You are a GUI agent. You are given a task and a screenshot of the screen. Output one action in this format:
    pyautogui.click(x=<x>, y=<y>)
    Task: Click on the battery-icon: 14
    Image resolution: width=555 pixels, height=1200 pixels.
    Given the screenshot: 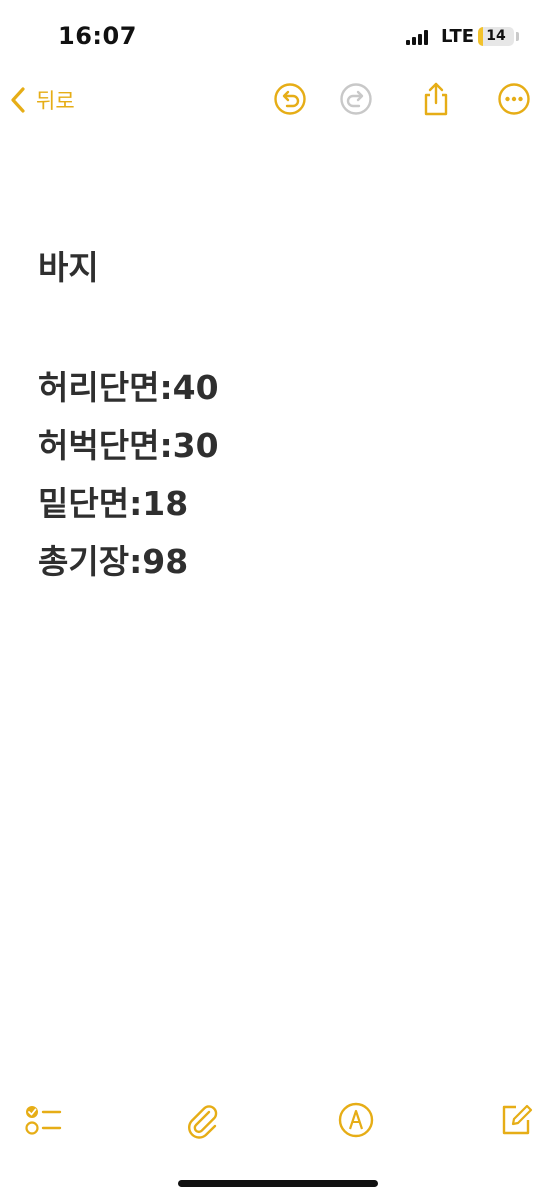 What is the action you would take?
    pyautogui.click(x=496, y=36)
    